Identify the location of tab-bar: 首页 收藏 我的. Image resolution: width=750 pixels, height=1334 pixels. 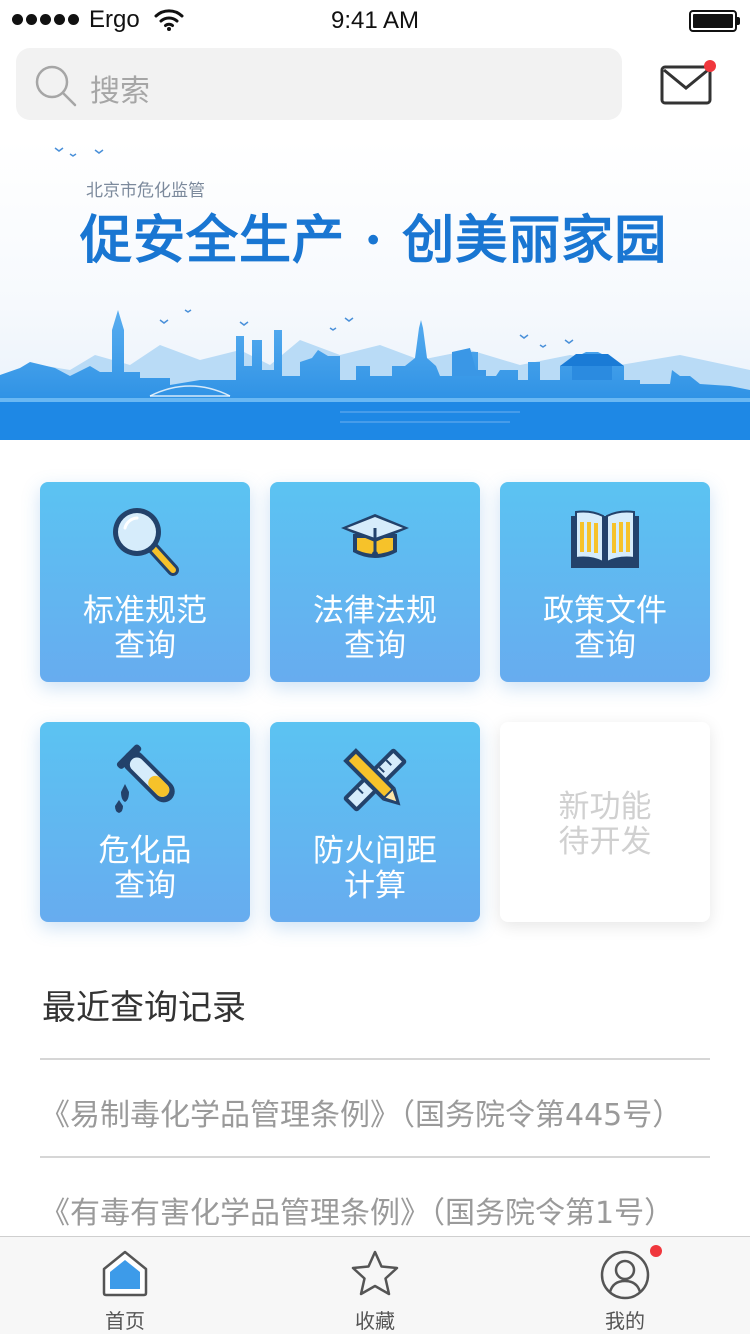
(375, 1285).